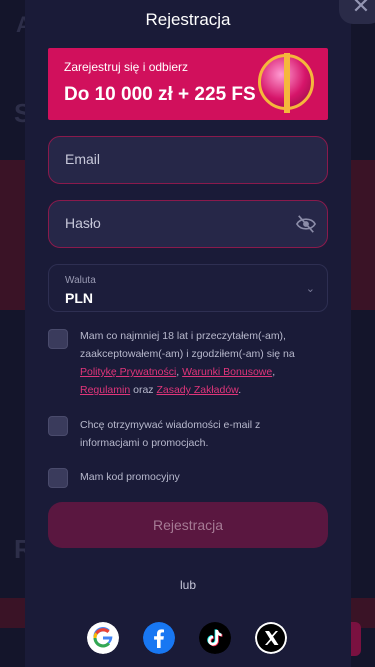 Image resolution: width=375 pixels, height=667 pixels. Describe the element at coordinates (58, 426) in the screenshot. I see `marketing-consent-checkbox` at that location.